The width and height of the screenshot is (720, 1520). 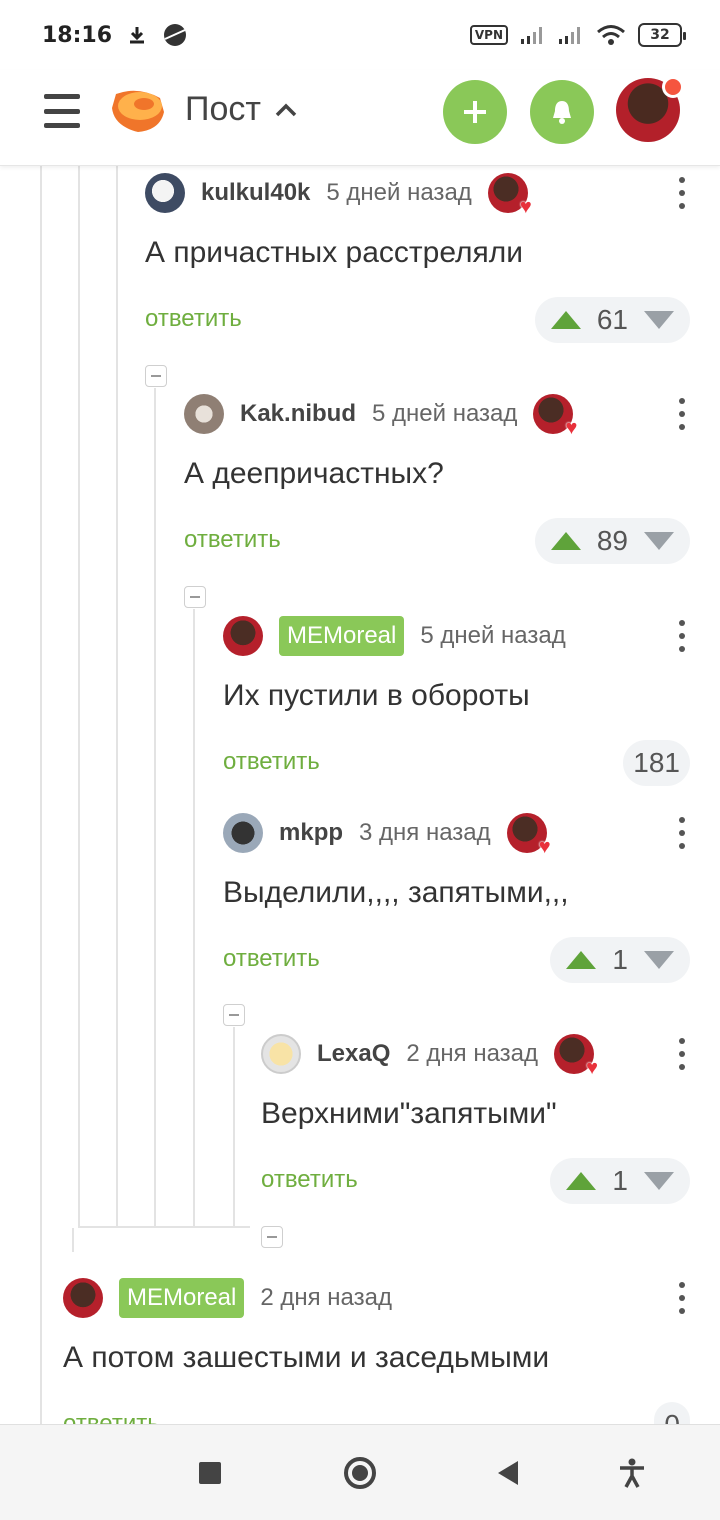 I want to click on recents-icon, so click(x=210, y=1473).